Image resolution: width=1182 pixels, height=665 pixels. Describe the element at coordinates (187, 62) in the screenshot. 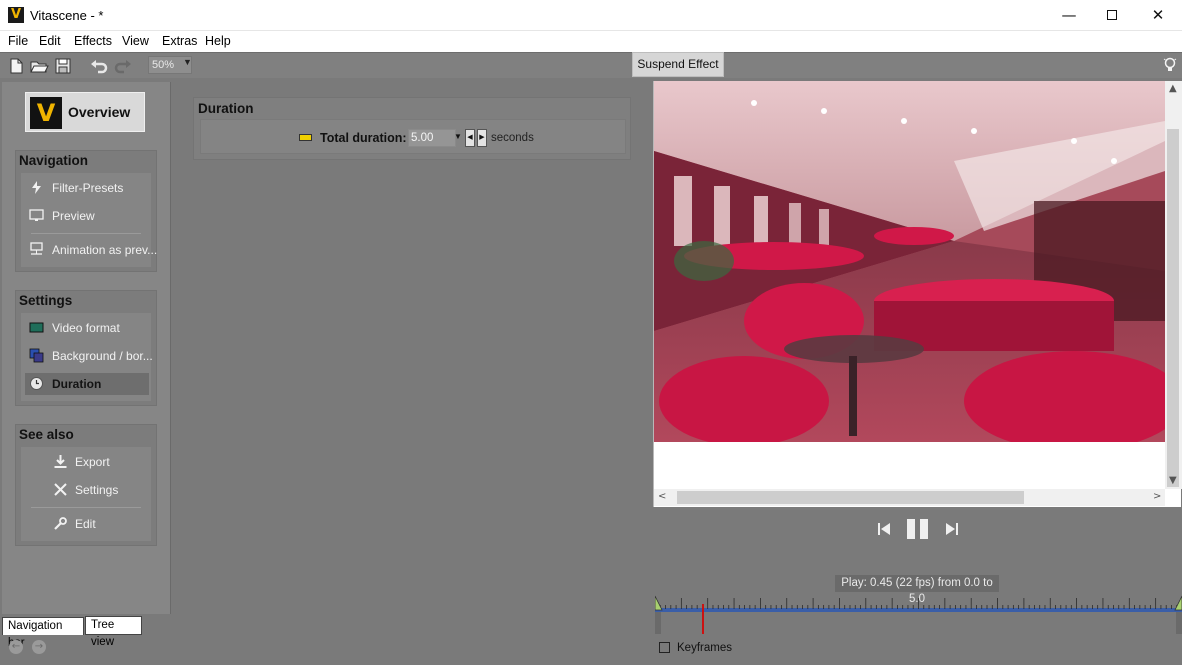

I see `zoom-dropdown-arrow-icon: ▼` at that location.